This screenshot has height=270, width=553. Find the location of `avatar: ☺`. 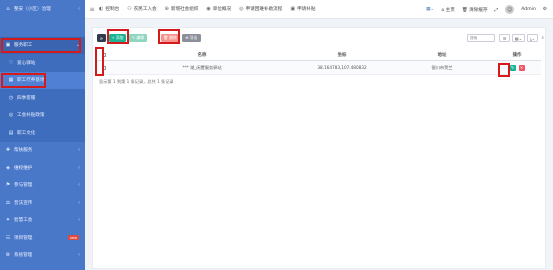

avatar: ☺ is located at coordinates (510, 9).